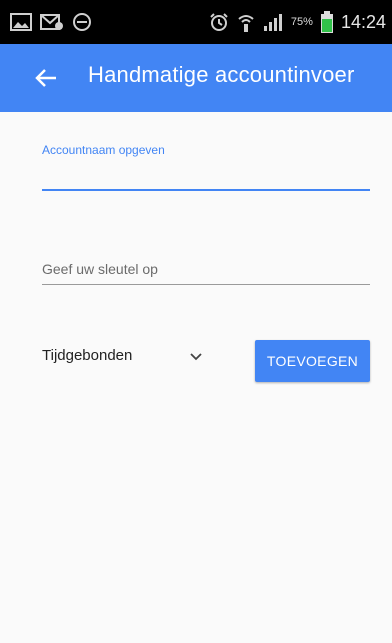  Describe the element at coordinates (206, 190) in the screenshot. I see `account-name-underline` at that location.